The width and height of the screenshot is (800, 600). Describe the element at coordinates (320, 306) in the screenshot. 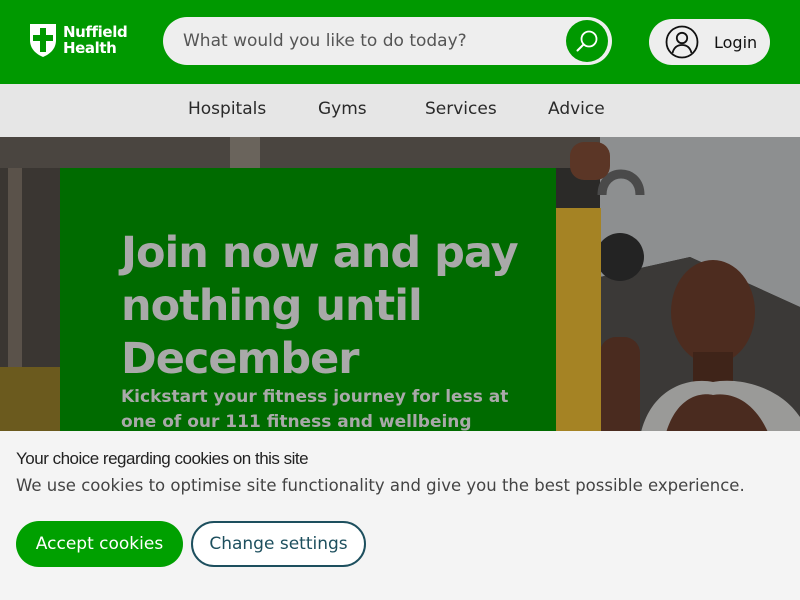

I see `promo-title: Join now and pay nothing until December` at that location.